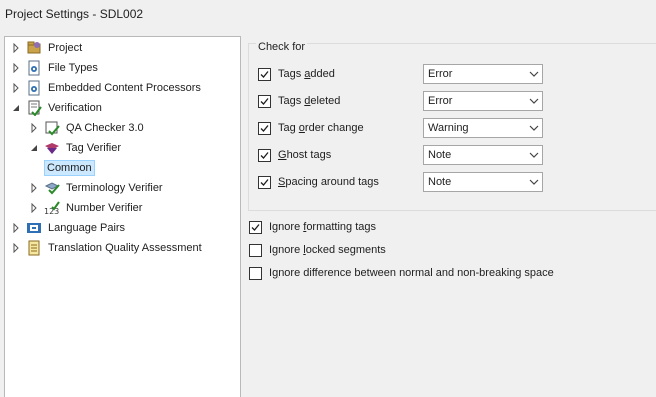 The image size is (656, 397). I want to click on option-label: Ignore formatting tags, so click(322, 227).